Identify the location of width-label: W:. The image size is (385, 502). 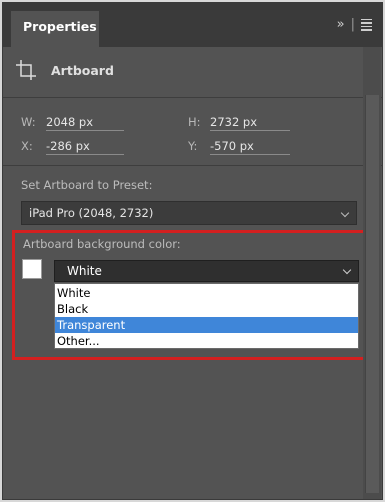
(28, 122).